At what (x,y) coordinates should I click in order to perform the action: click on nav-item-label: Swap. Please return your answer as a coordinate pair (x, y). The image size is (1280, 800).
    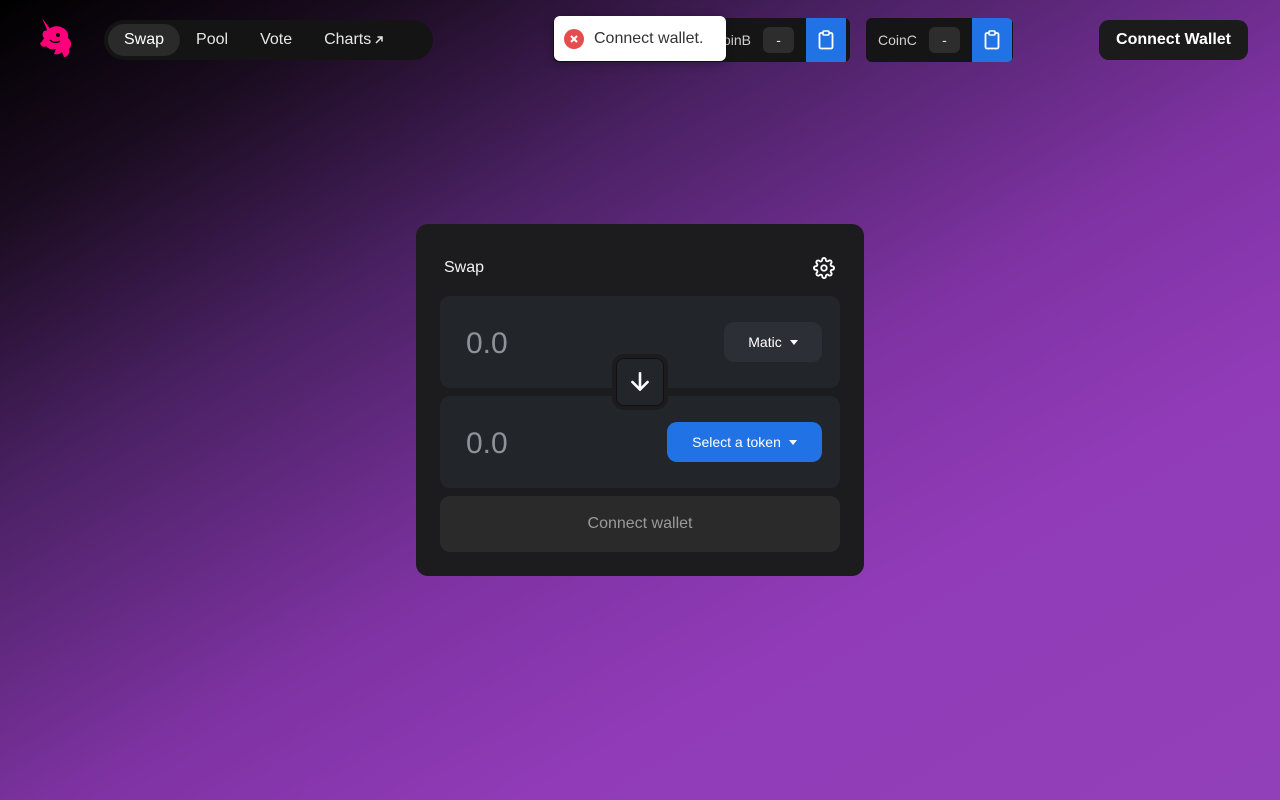
    Looking at the image, I should click on (144, 39).